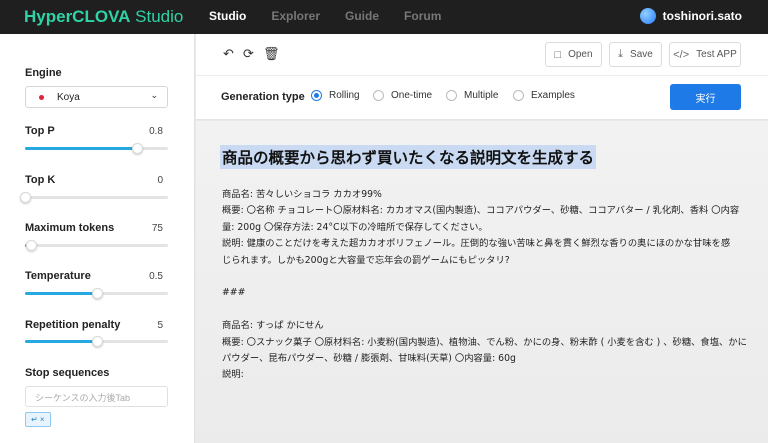 The image size is (768, 443). Describe the element at coordinates (337, 16) in the screenshot. I see `main-nav: Studio Explorer Guide Forum` at that location.